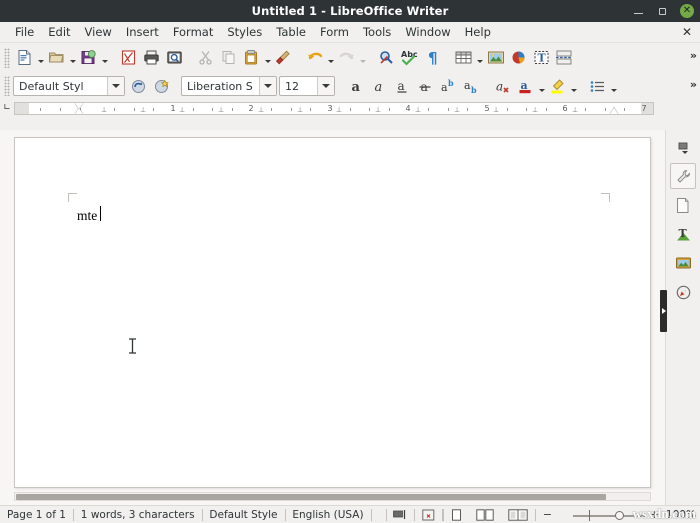 This screenshot has width=700, height=523. What do you see at coordinates (478, 32) in the screenshot?
I see `menu-help: Help` at bounding box center [478, 32].